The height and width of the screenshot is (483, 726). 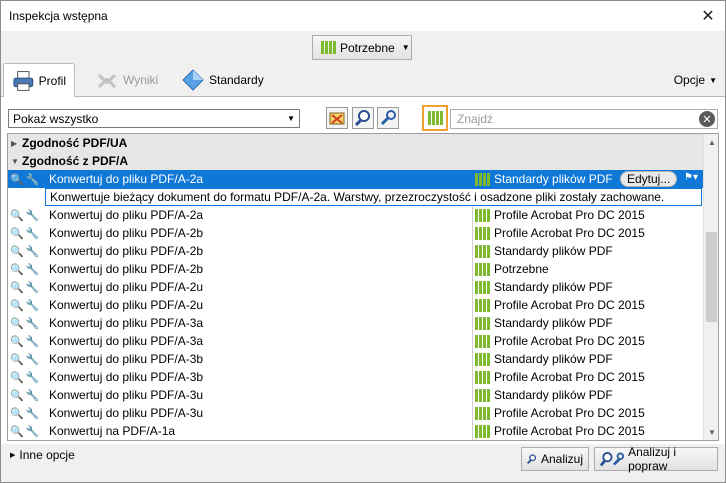 What do you see at coordinates (711, 142) in the screenshot?
I see `scroll-up-icon: ▲` at bounding box center [711, 142].